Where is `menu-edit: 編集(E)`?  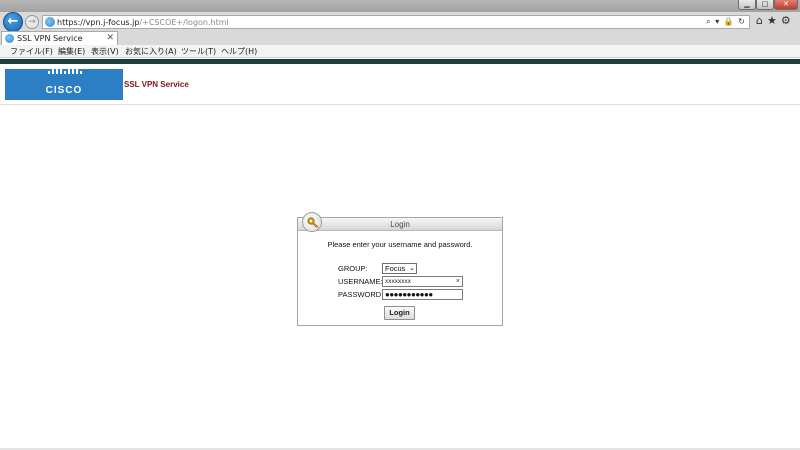
menu-edit: 編集(E) is located at coordinates (71, 51).